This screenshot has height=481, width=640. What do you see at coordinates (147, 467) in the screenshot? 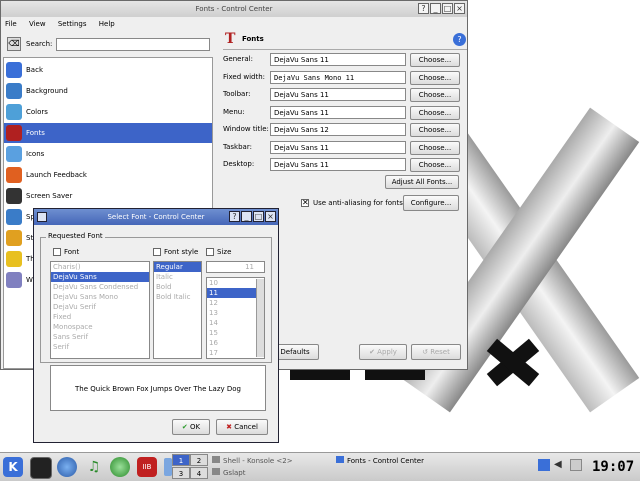
I see `app-icon: IIB` at bounding box center [147, 467].